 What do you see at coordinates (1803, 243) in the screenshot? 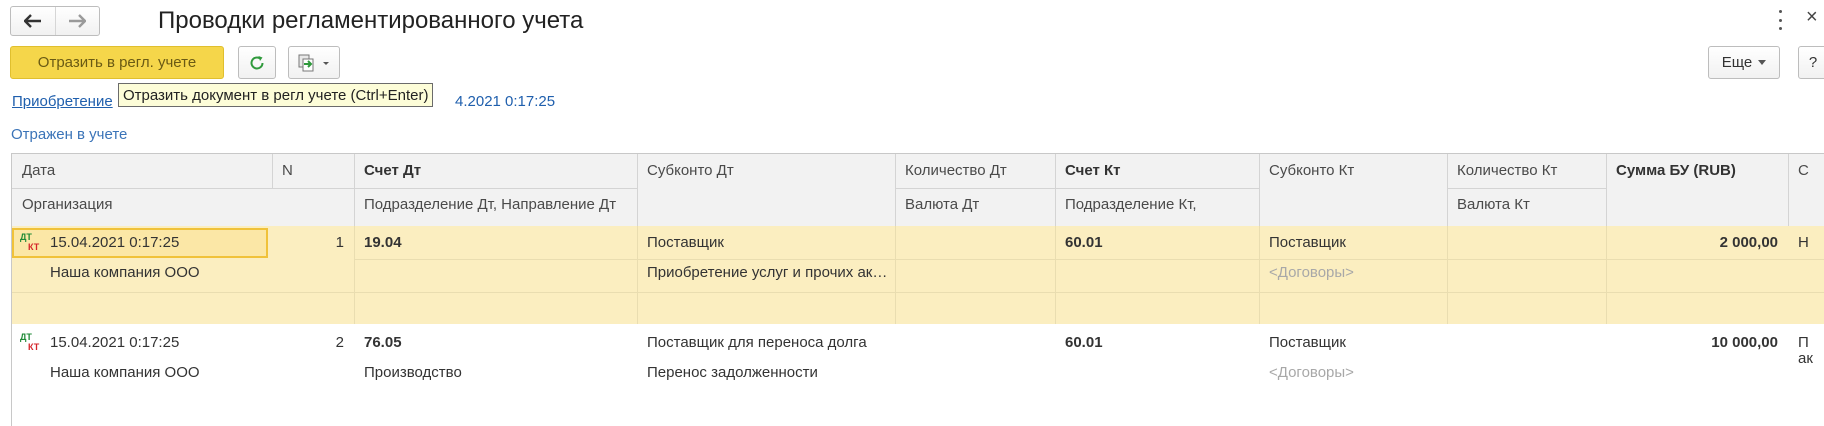
I see `row-extra: Н` at bounding box center [1803, 243].